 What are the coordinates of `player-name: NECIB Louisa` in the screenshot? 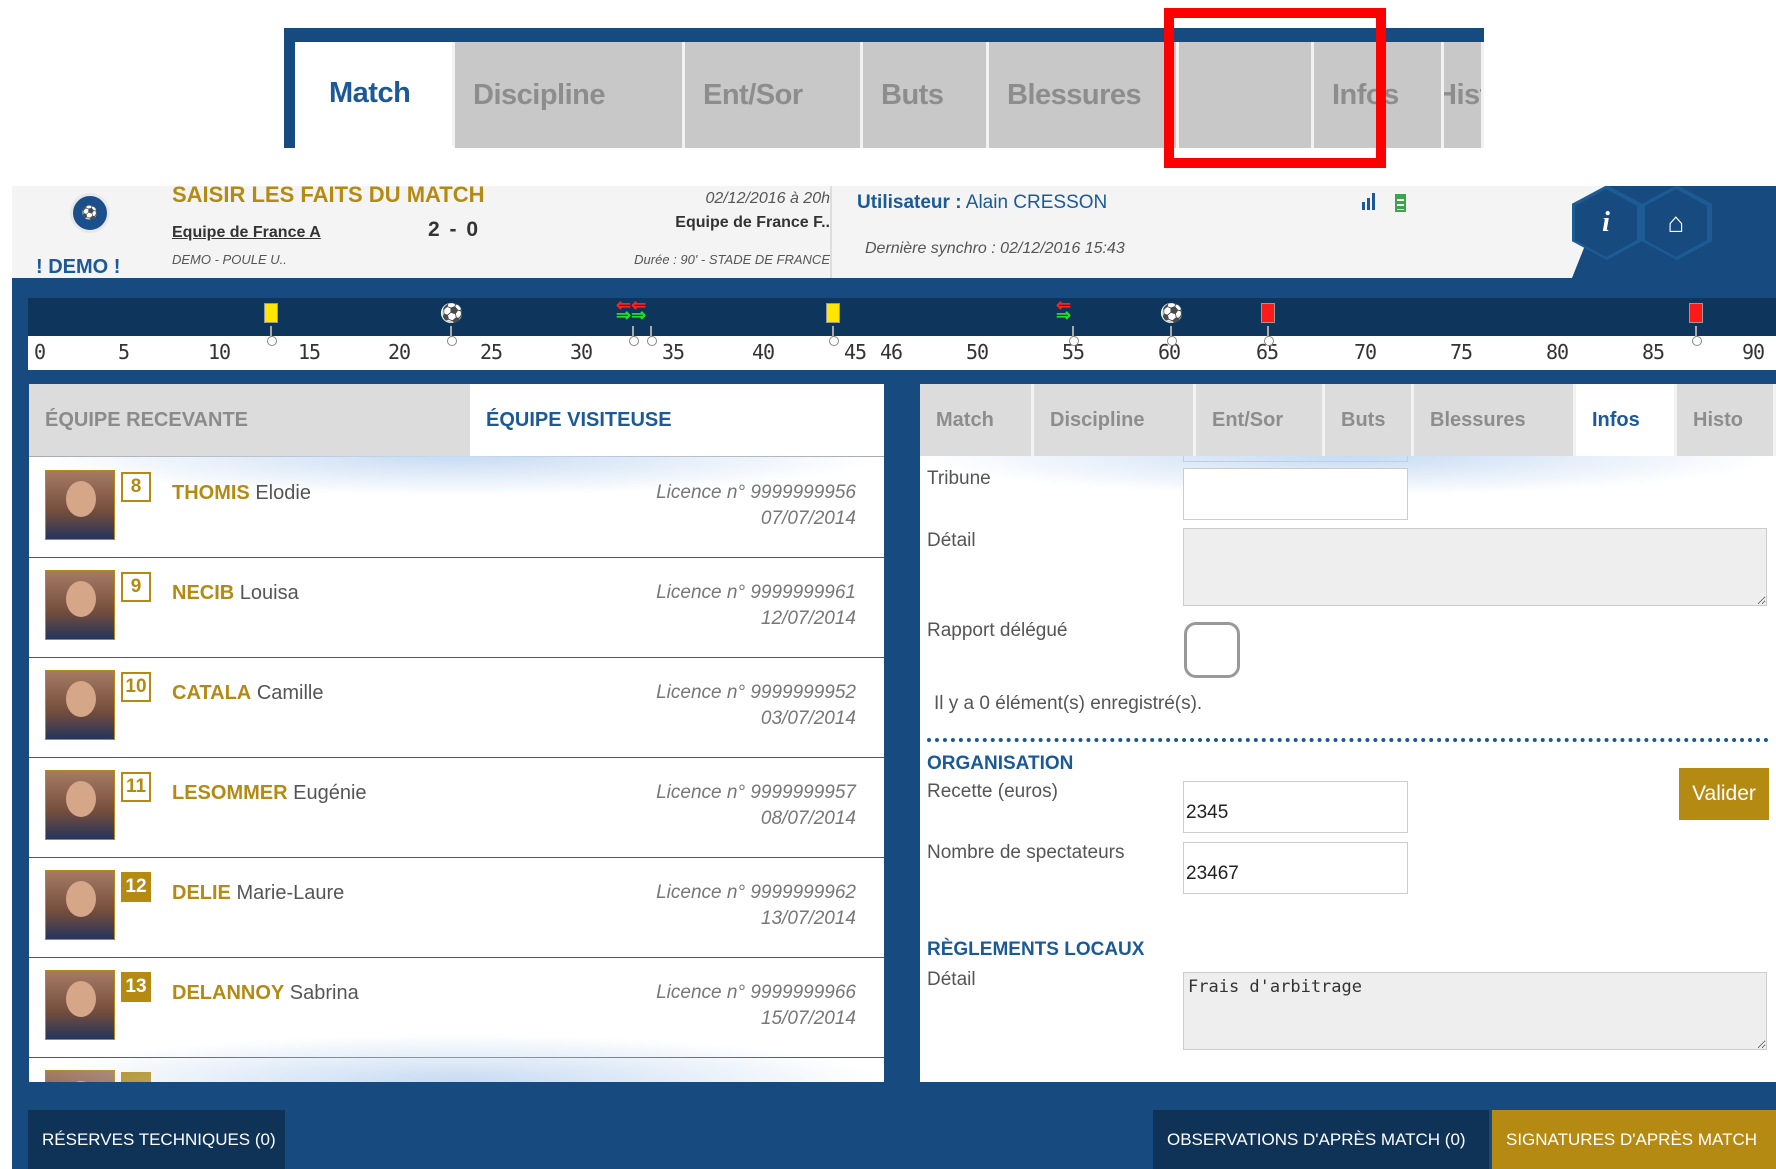 It's located at (235, 593).